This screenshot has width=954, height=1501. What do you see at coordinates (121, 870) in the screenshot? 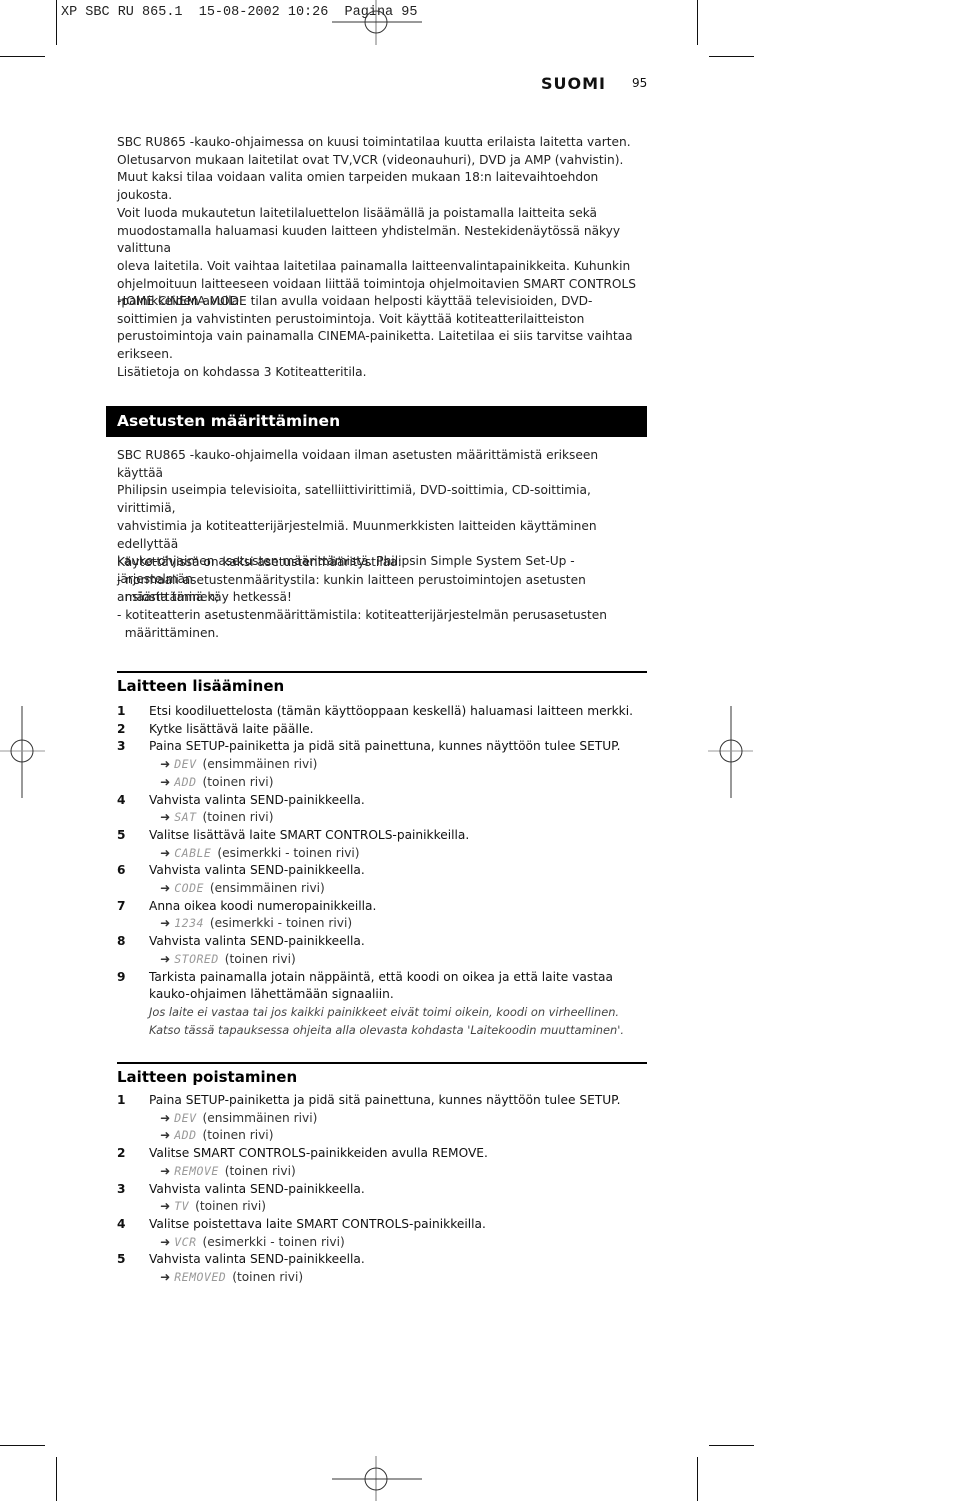
I see `step-number: 6` at bounding box center [121, 870].